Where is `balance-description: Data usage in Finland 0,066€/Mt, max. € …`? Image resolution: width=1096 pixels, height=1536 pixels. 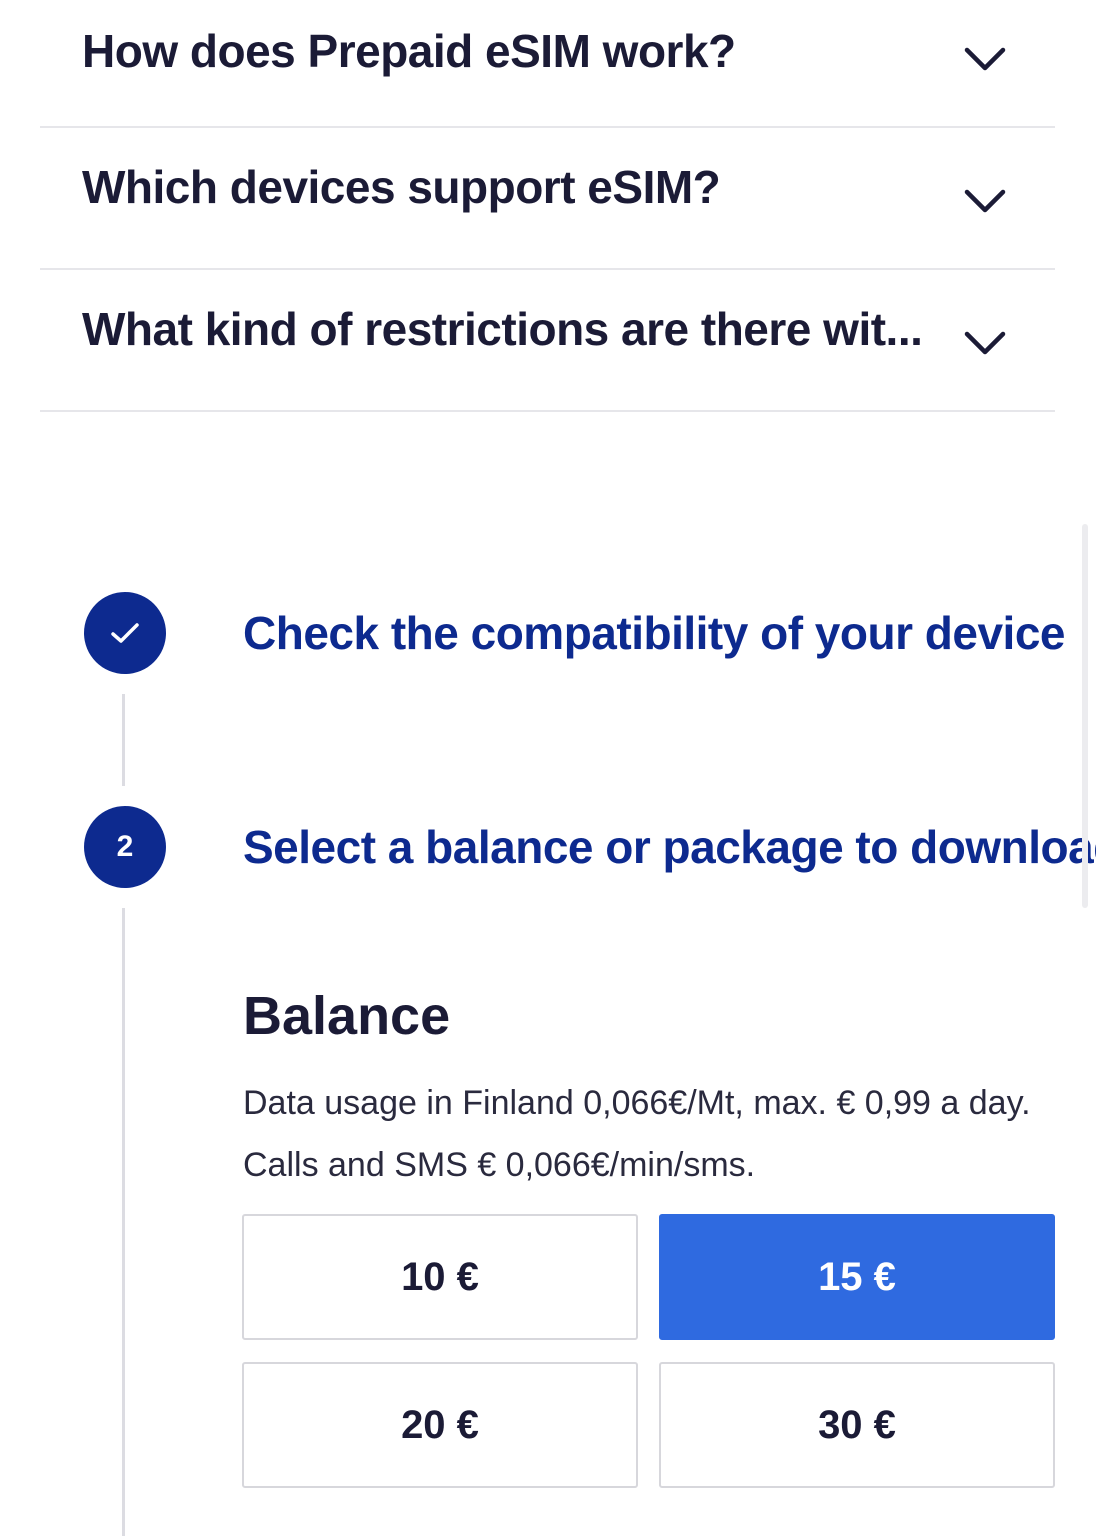
balance-description: Data usage in Finland 0,066€/Mt, max. € … is located at coordinates (637, 1134).